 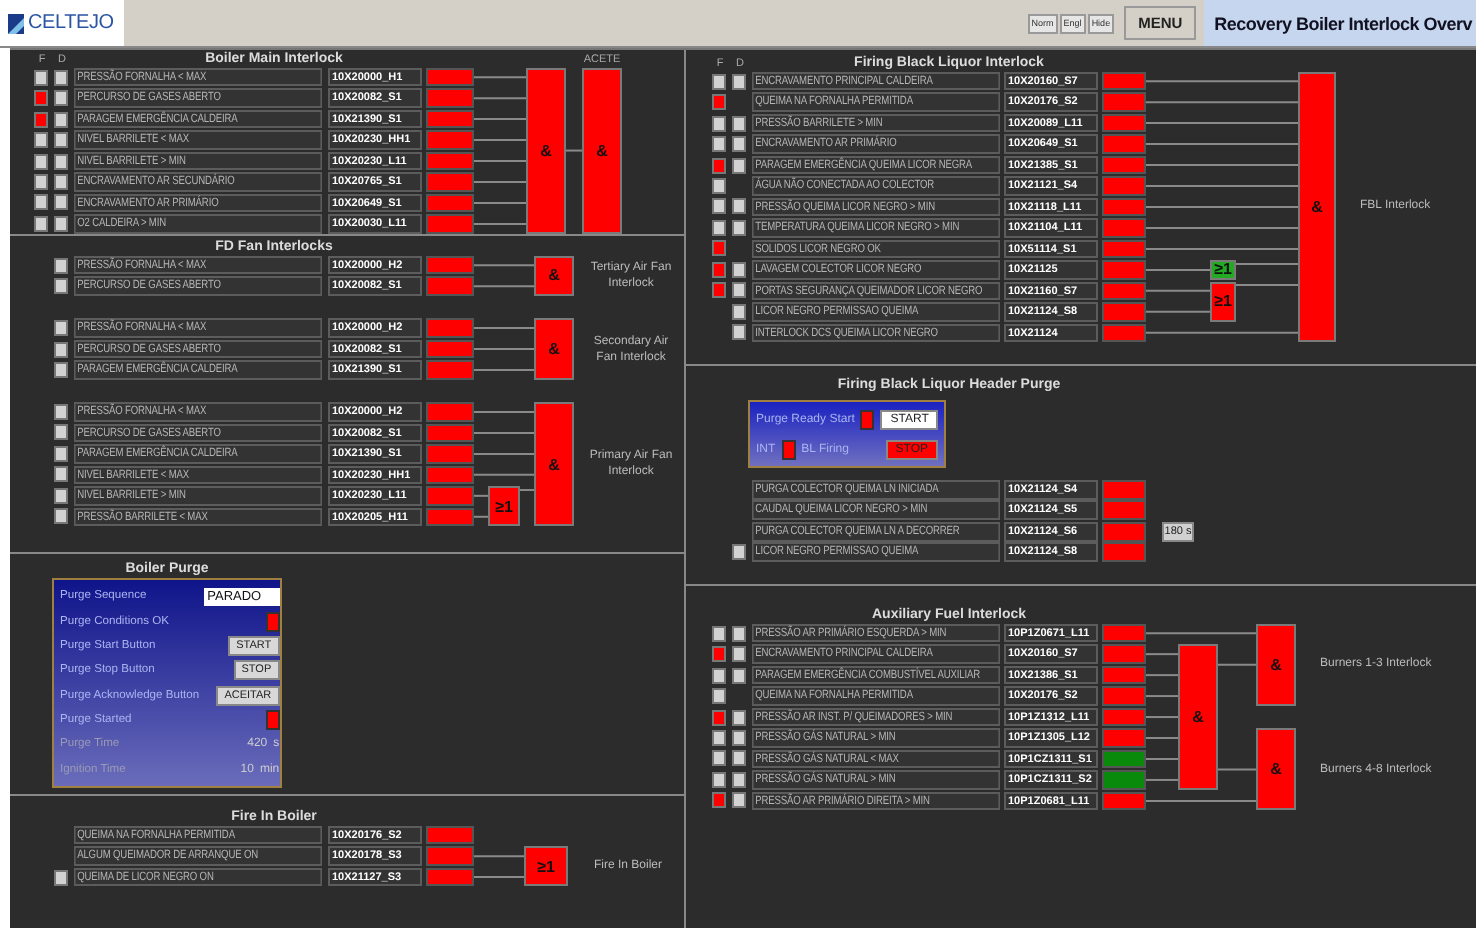 What do you see at coordinates (1340, 23) in the screenshot?
I see `window-title: Recovery Boiler Interlock Overv` at bounding box center [1340, 23].